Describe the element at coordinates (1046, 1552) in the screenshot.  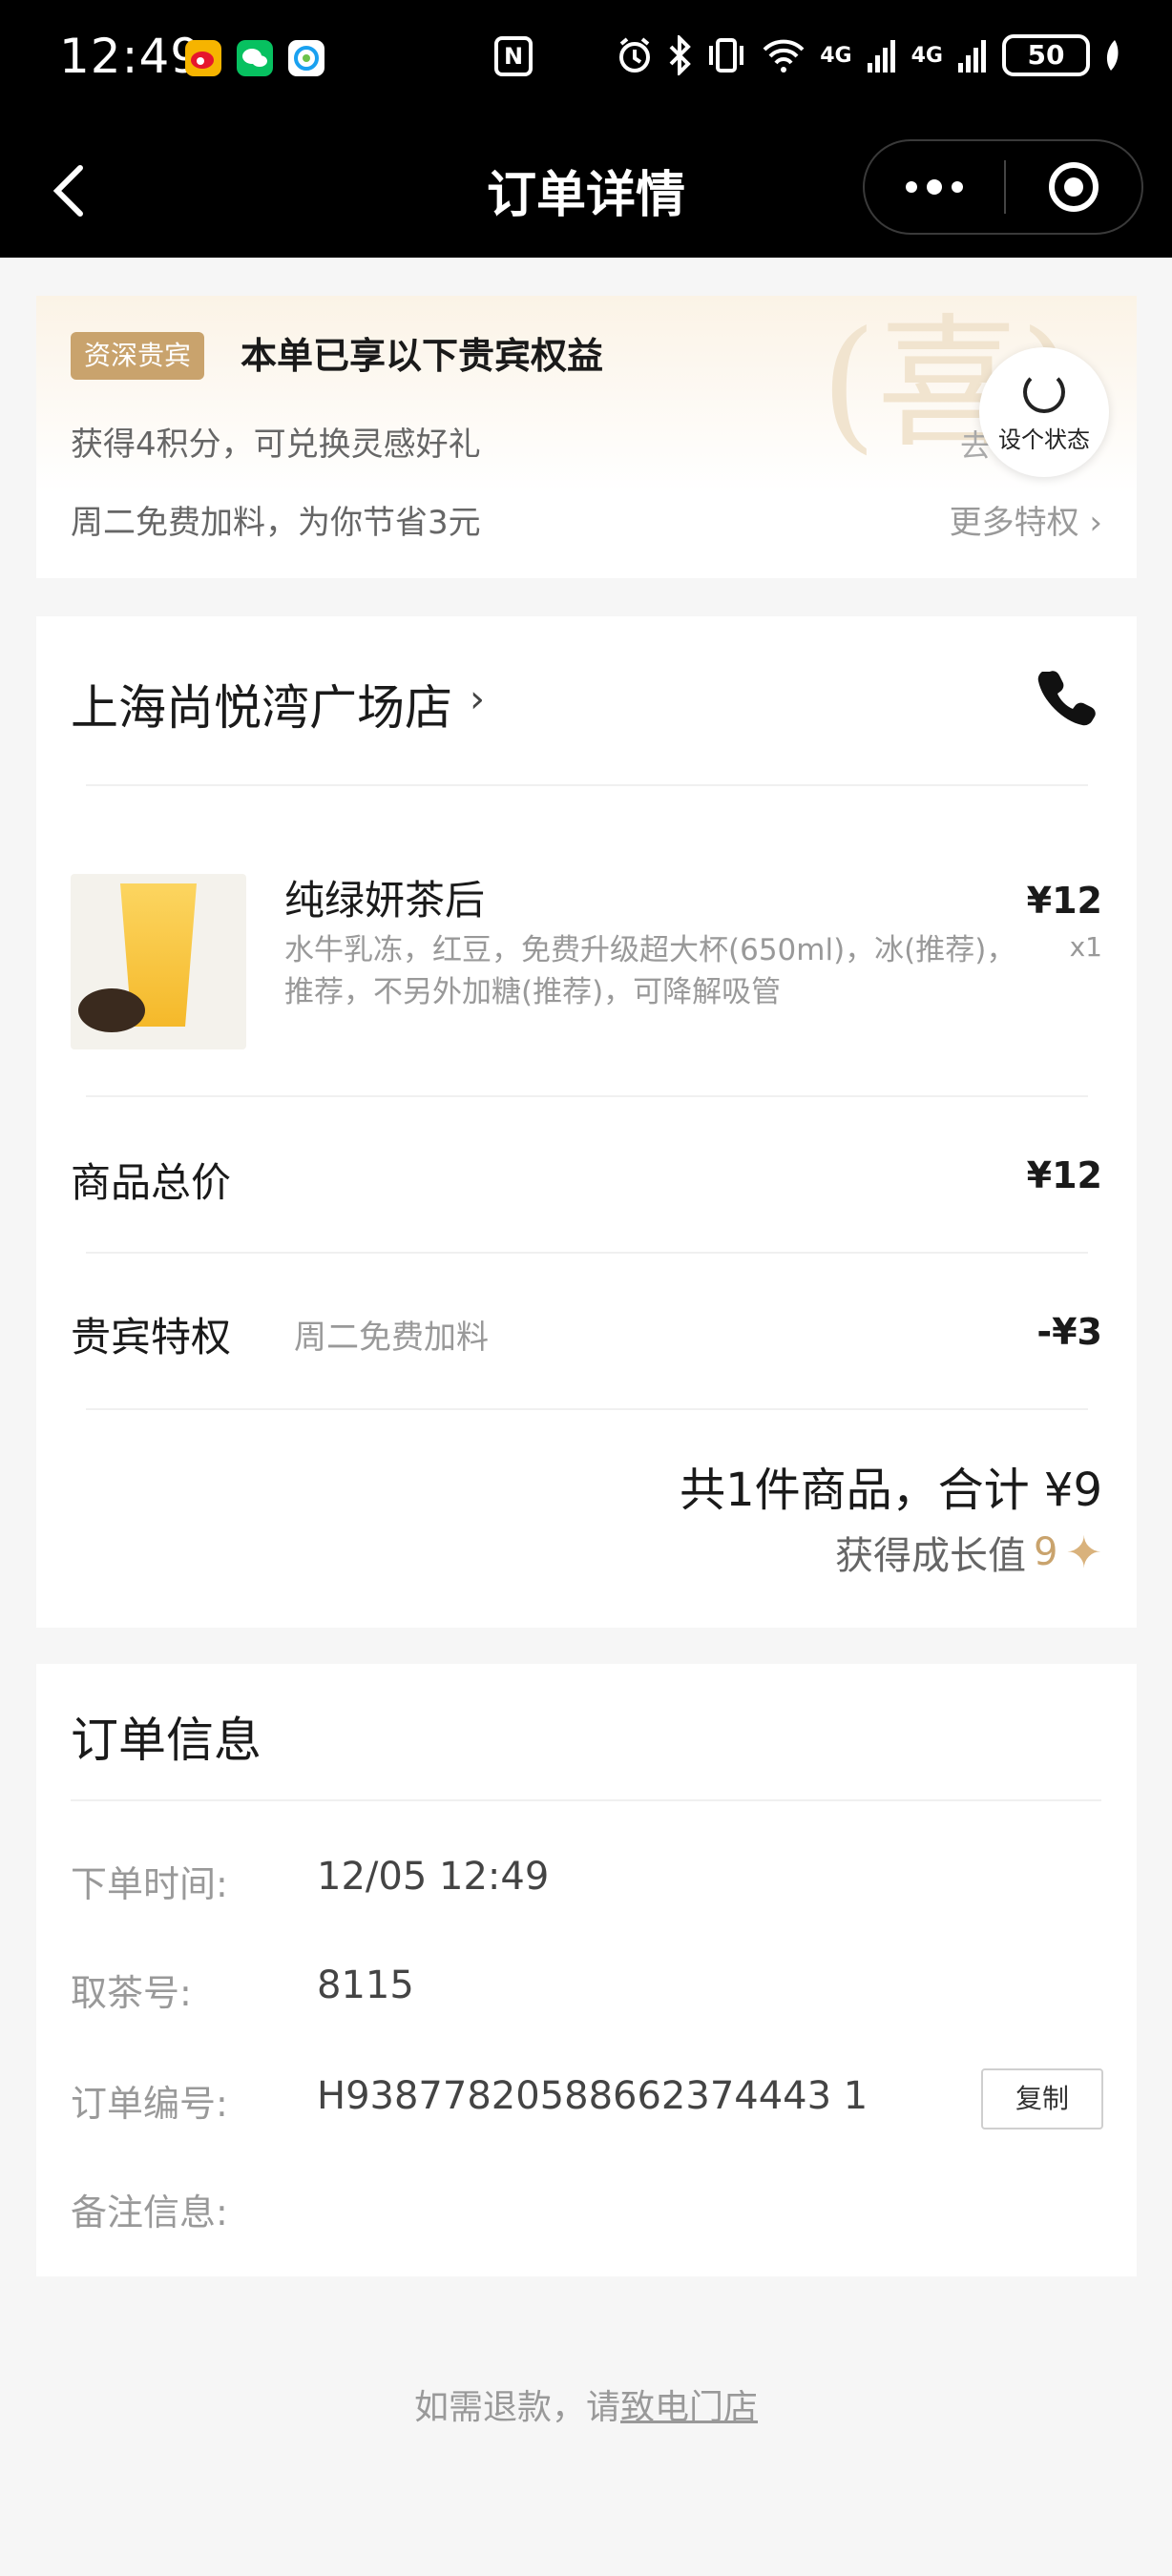
I see `growth-value: 9` at that location.